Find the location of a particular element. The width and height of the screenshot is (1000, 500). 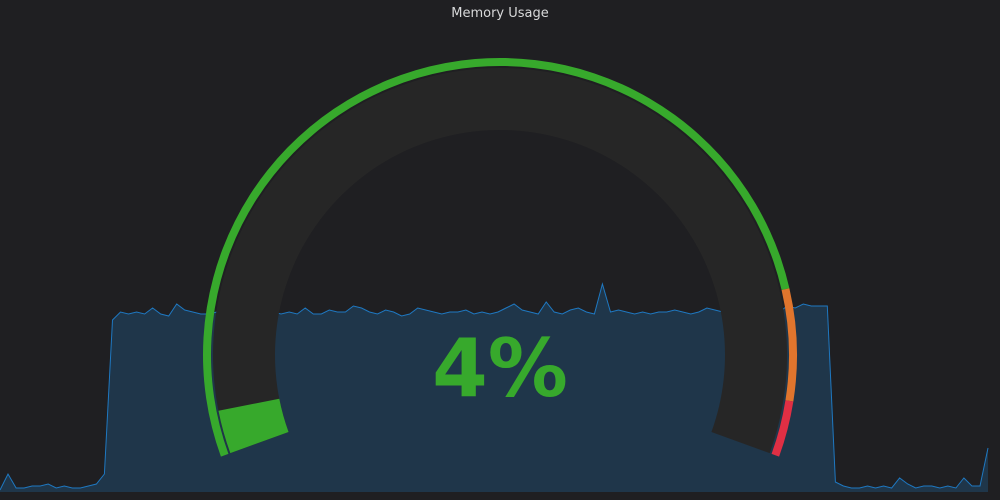

gauge-value-text: 4% is located at coordinates (500, 368).